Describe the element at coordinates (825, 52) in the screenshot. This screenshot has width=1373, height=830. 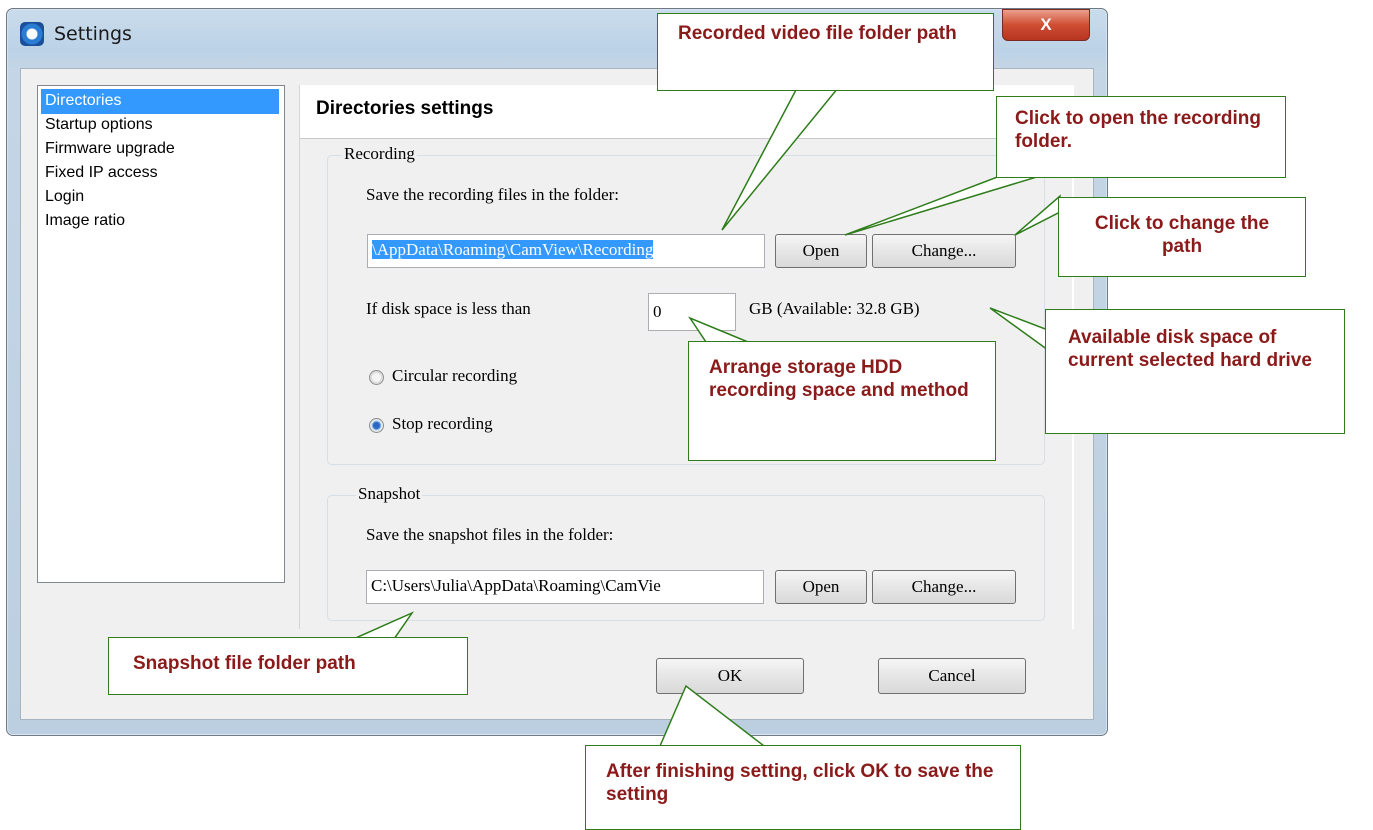
I see `callout-recorded-path: Recorded video file folder path` at that location.